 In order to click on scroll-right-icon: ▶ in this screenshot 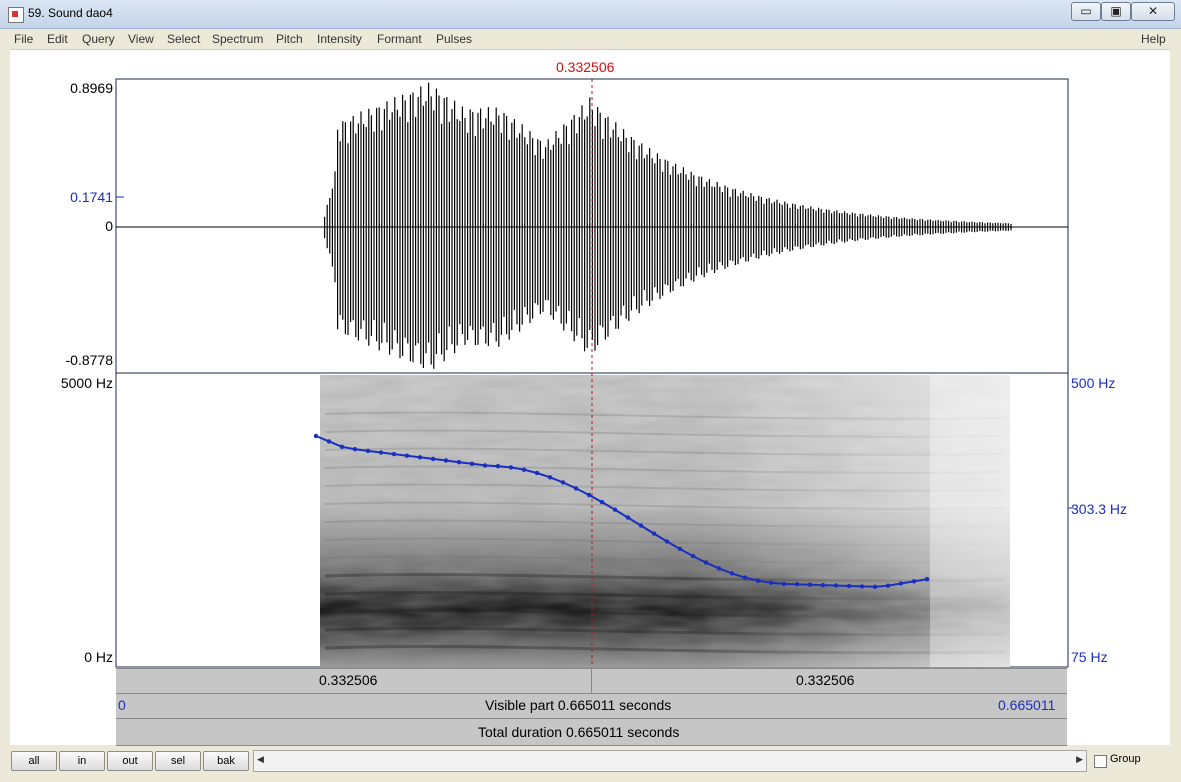, I will do `click(1079, 759)`.